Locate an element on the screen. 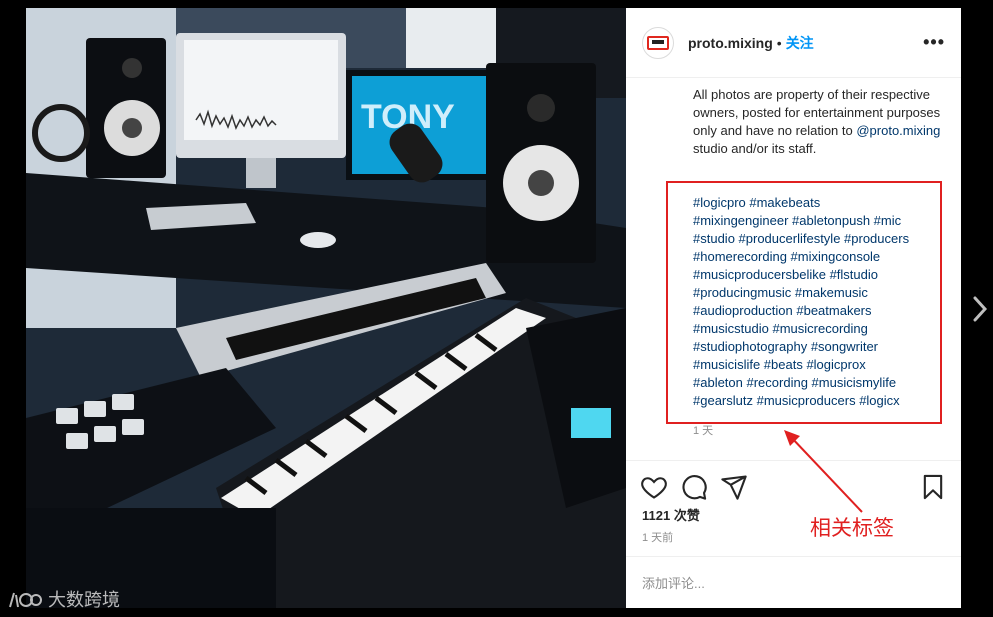  brand-logo-icon is located at coordinates (25, 600).